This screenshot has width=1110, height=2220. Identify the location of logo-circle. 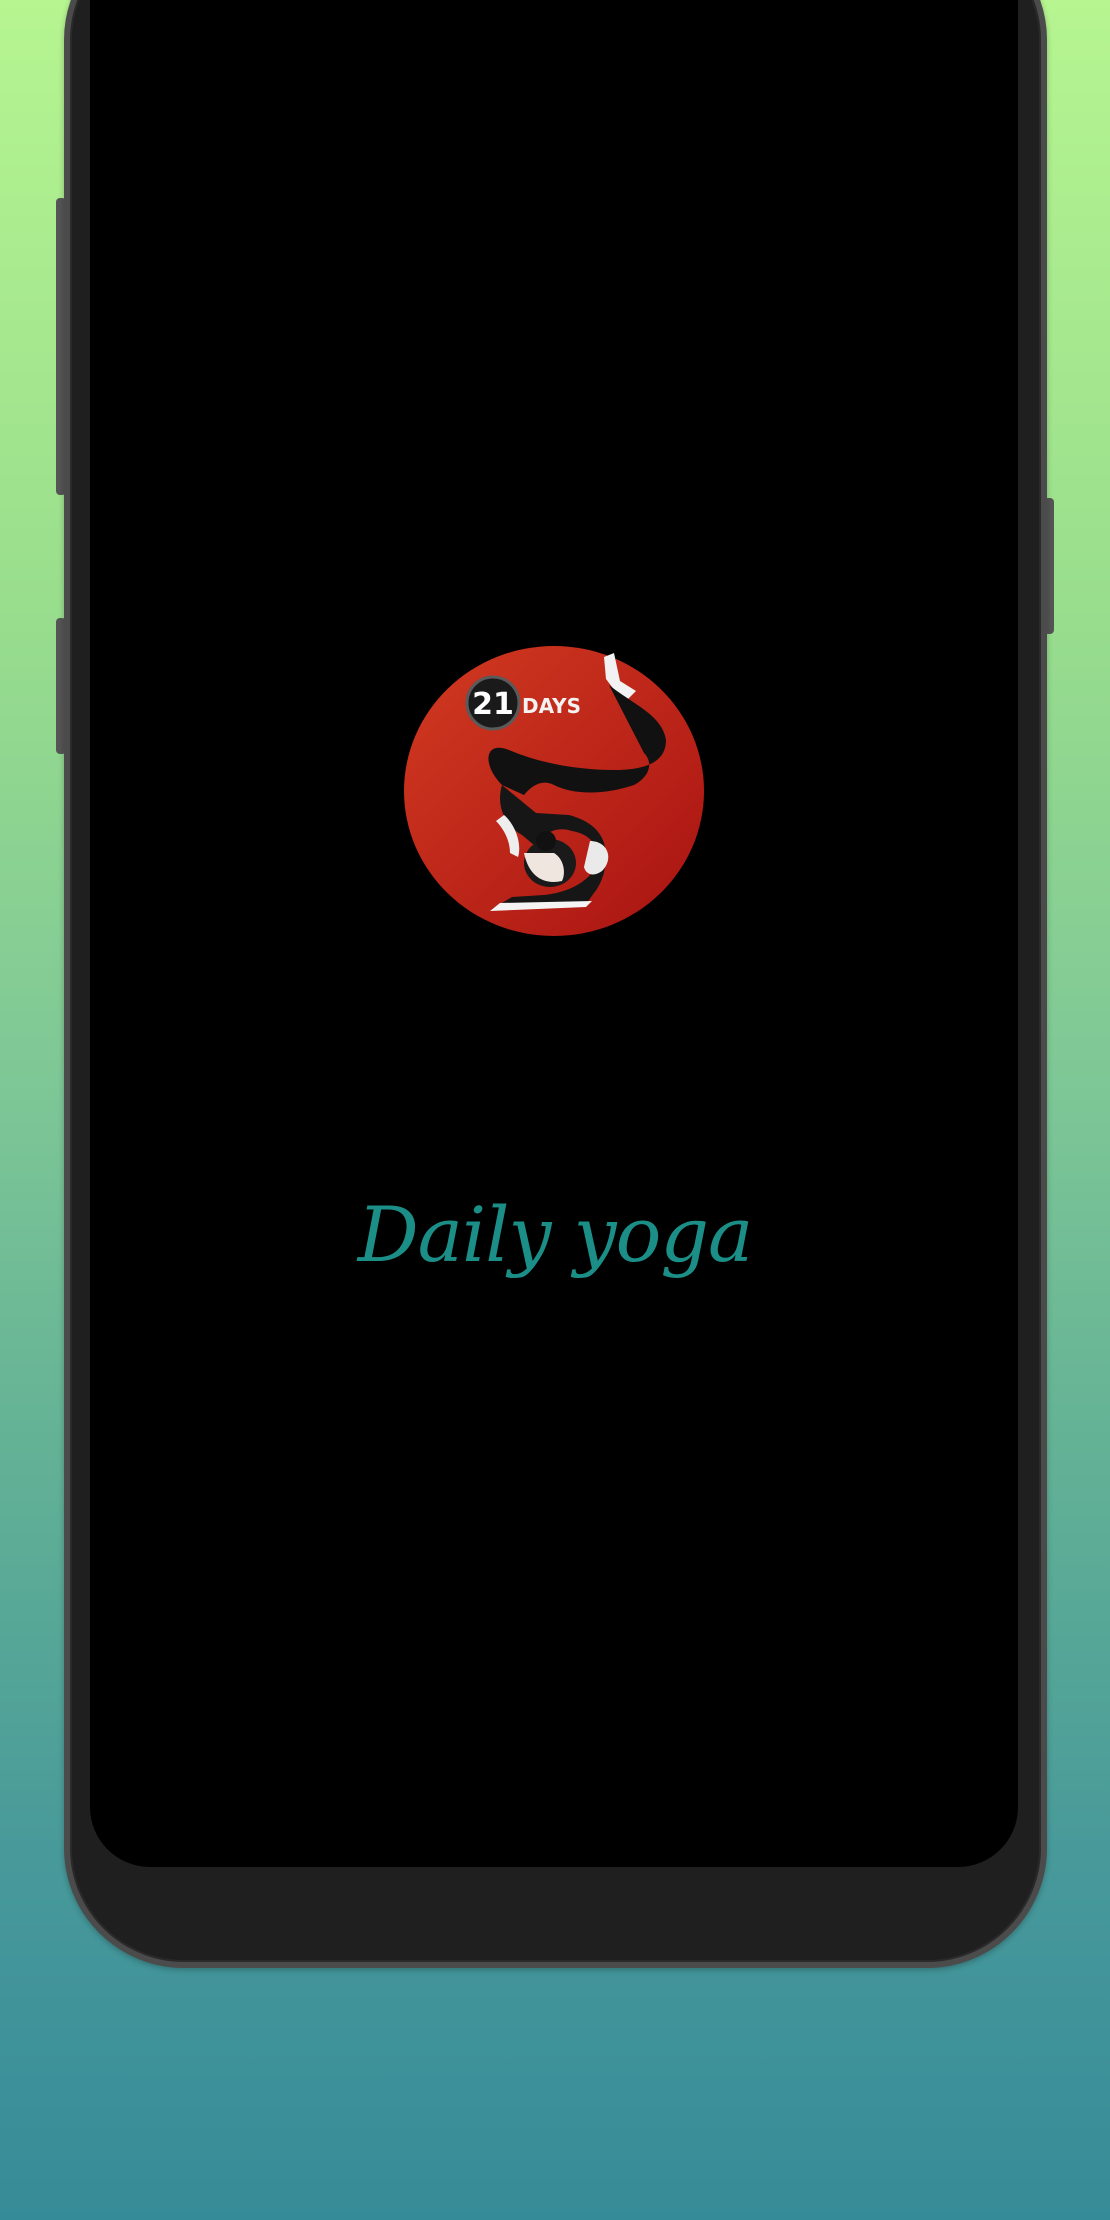
(554, 791).